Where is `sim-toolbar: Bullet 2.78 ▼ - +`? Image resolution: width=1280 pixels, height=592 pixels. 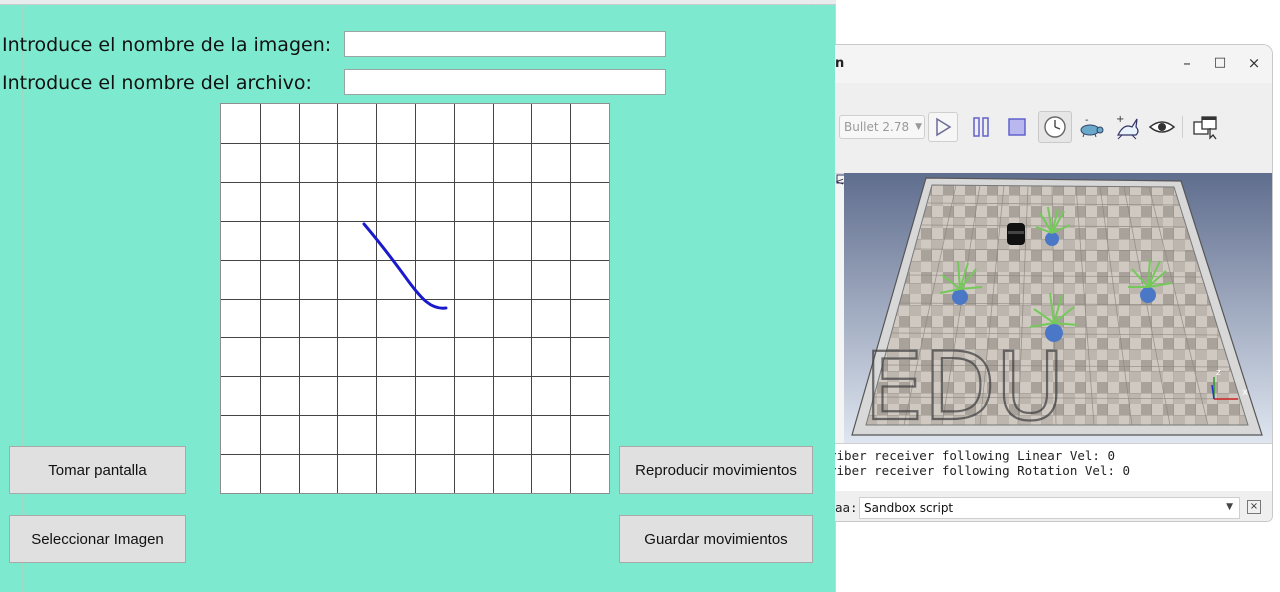 sim-toolbar: Bullet 2.78 ▼ - + is located at coordinates (1053, 127).